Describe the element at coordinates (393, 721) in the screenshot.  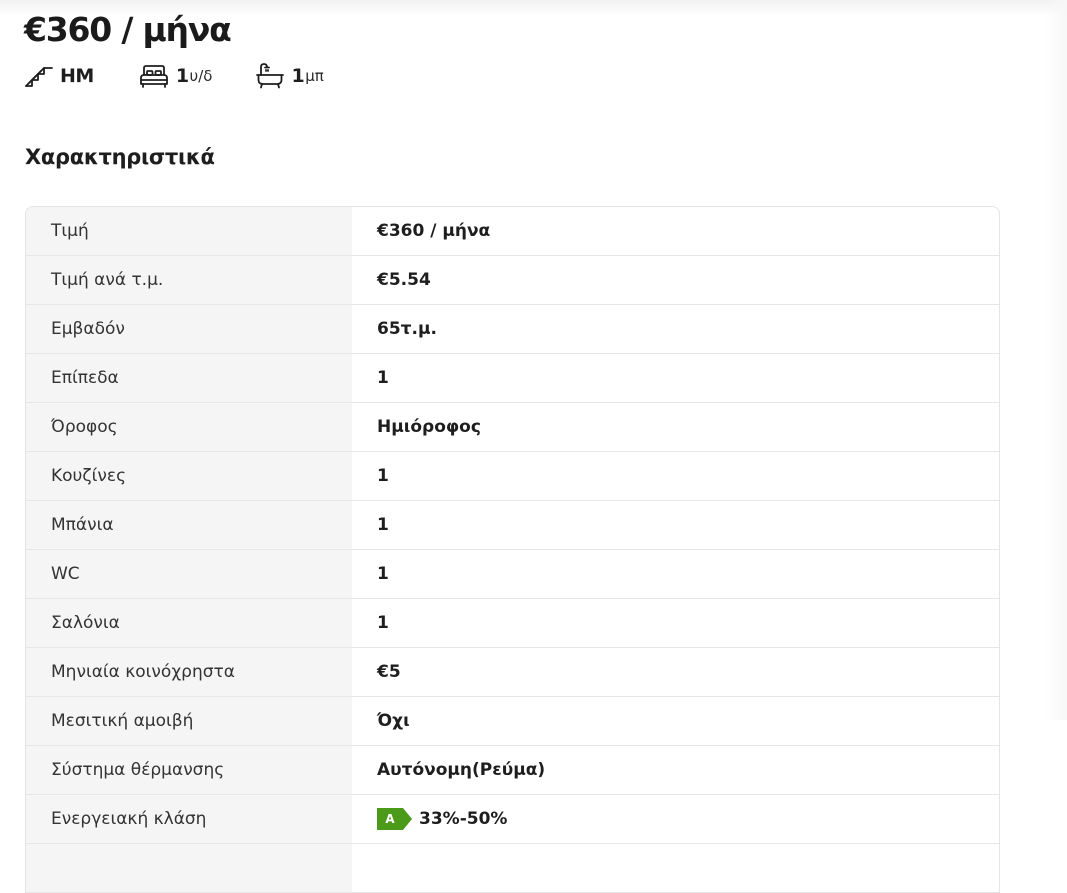
I see `row-value: Όχι` at that location.